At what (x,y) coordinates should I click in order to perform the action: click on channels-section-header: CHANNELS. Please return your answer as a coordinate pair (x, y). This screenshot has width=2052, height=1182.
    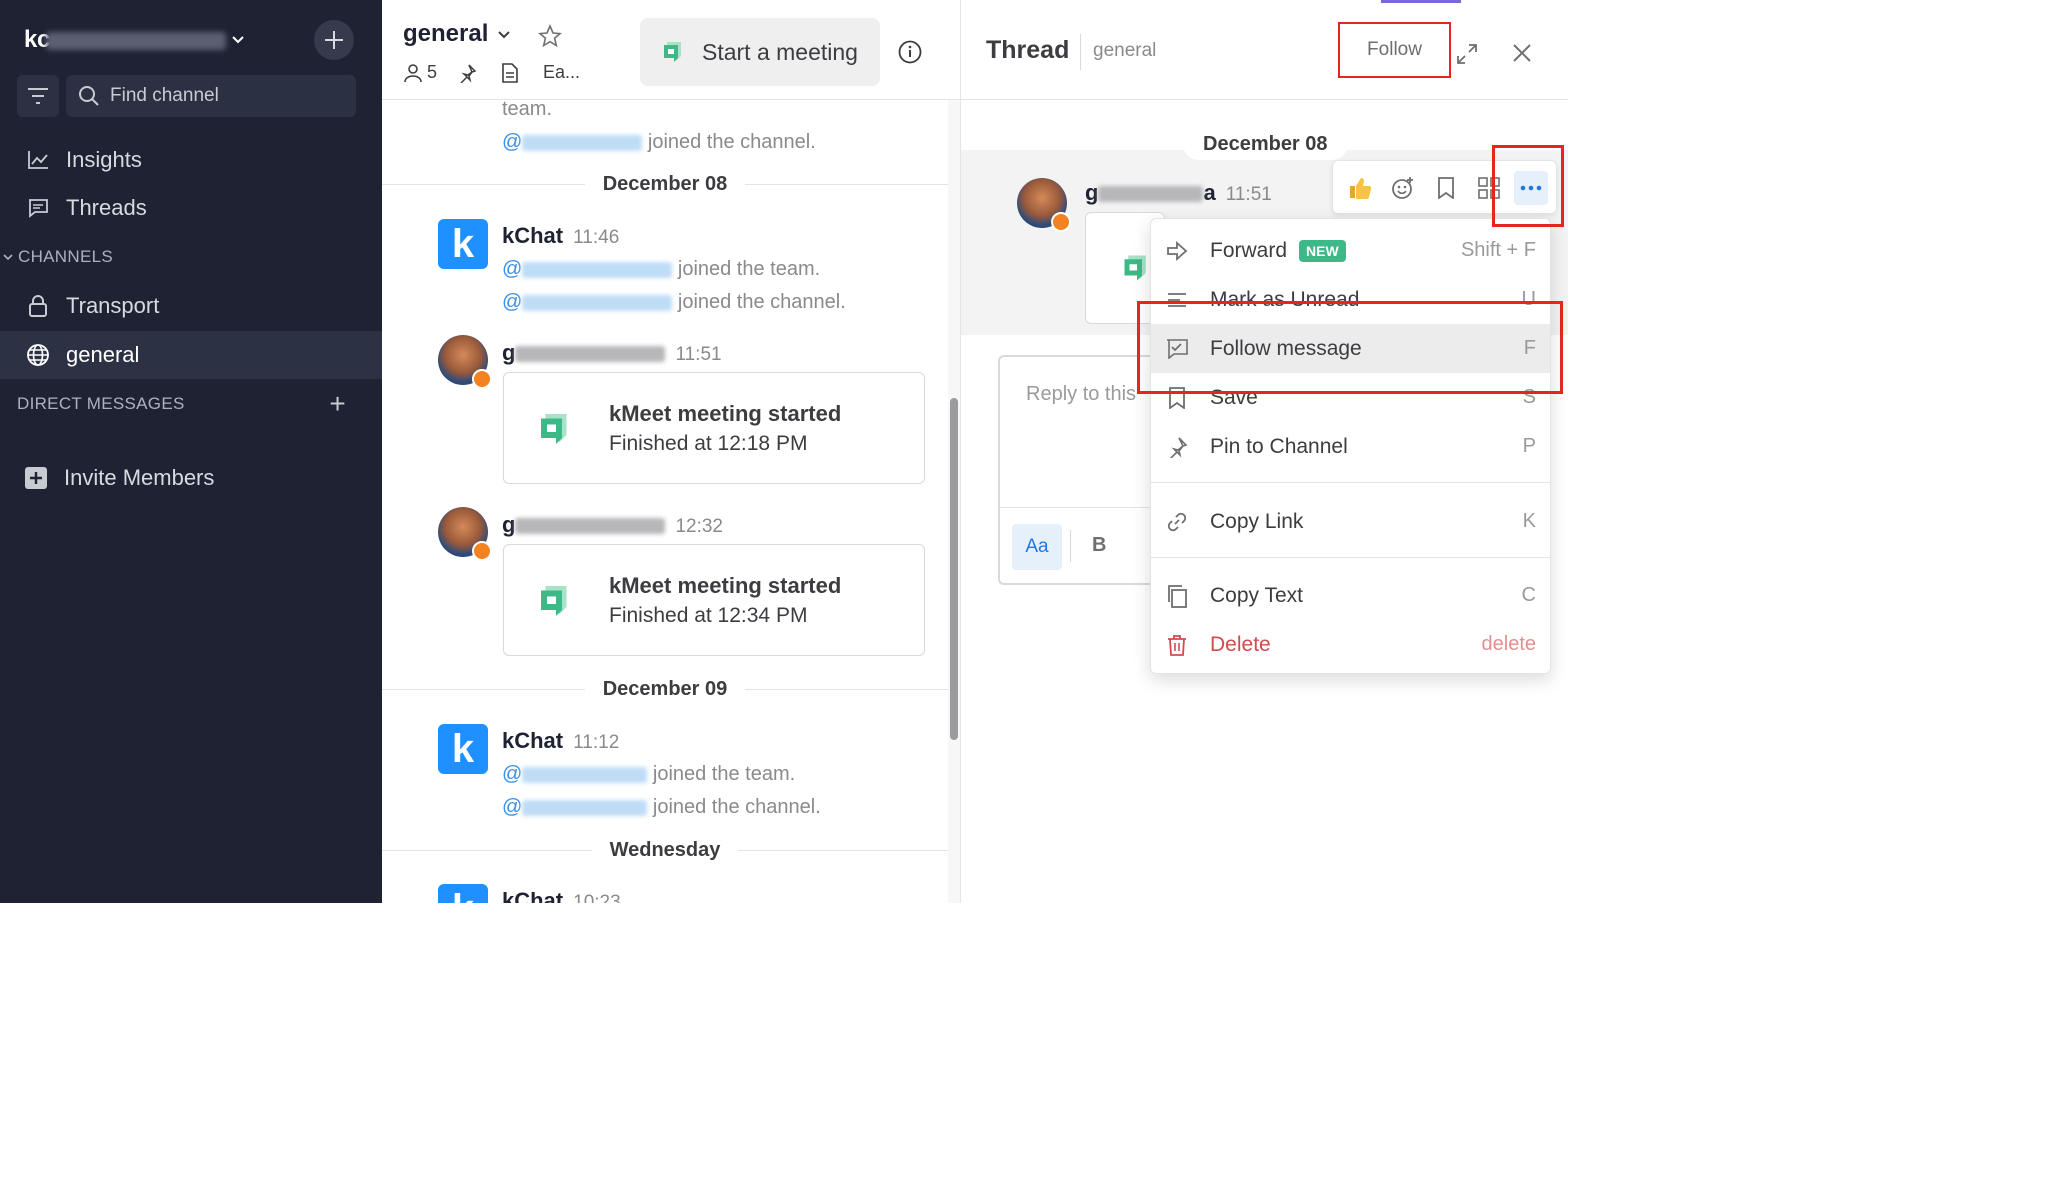
    Looking at the image, I should click on (191, 257).